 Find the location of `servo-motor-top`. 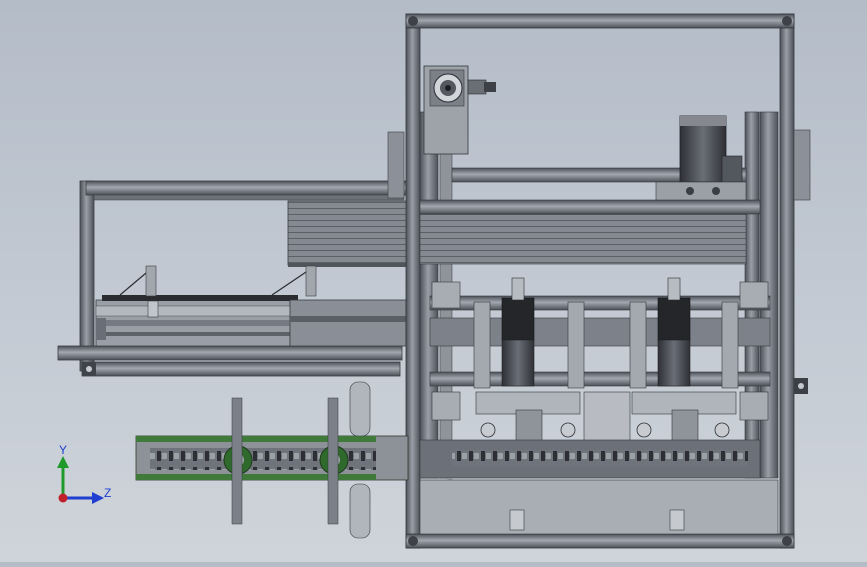

servo-motor-top is located at coordinates (459, 110).